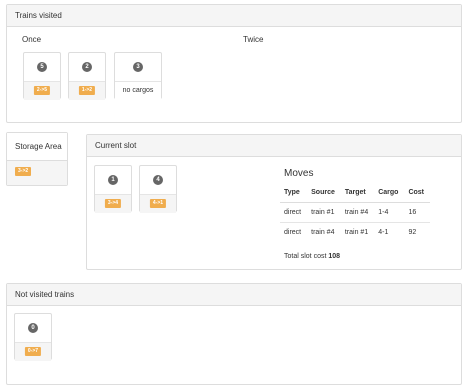  I want to click on storage-cargo-badge: 3->2, so click(23, 171).